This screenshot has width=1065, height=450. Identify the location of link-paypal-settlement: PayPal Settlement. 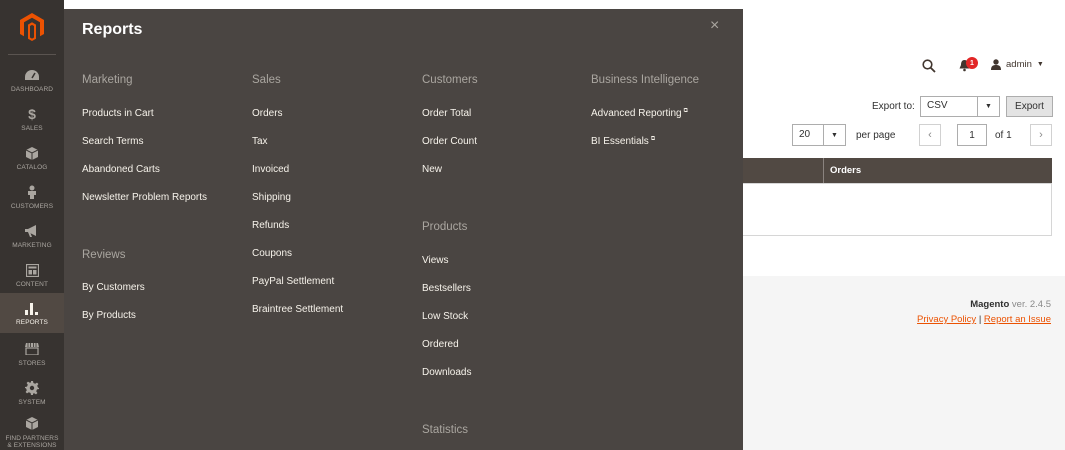
(293, 281).